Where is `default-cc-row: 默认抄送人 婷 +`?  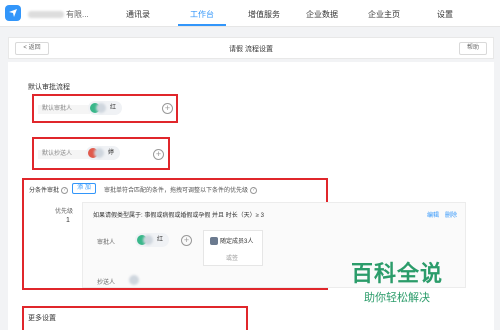
default-cc-row: 默认抄送人 婷 + is located at coordinates (102, 154).